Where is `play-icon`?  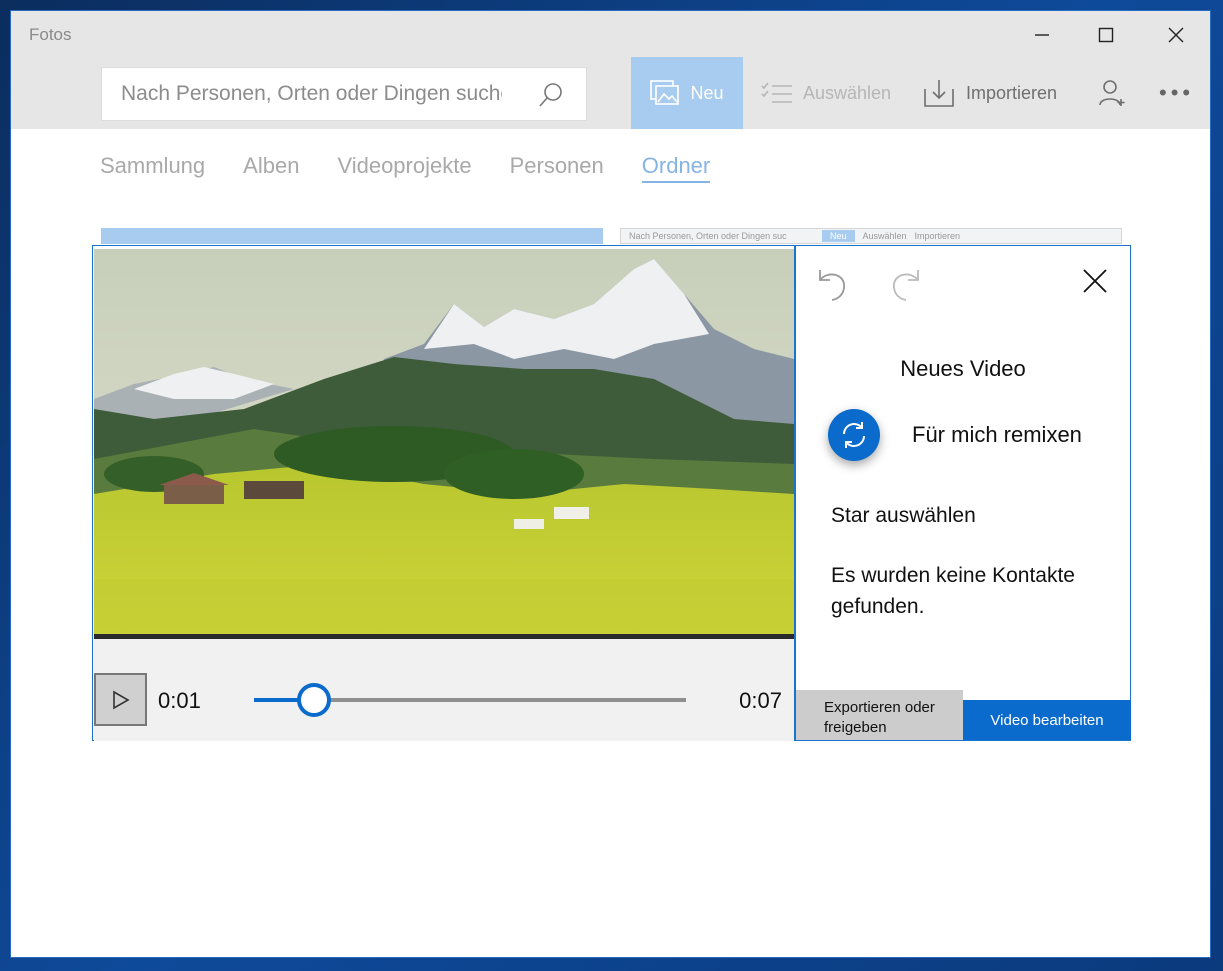
play-icon is located at coordinates (121, 699).